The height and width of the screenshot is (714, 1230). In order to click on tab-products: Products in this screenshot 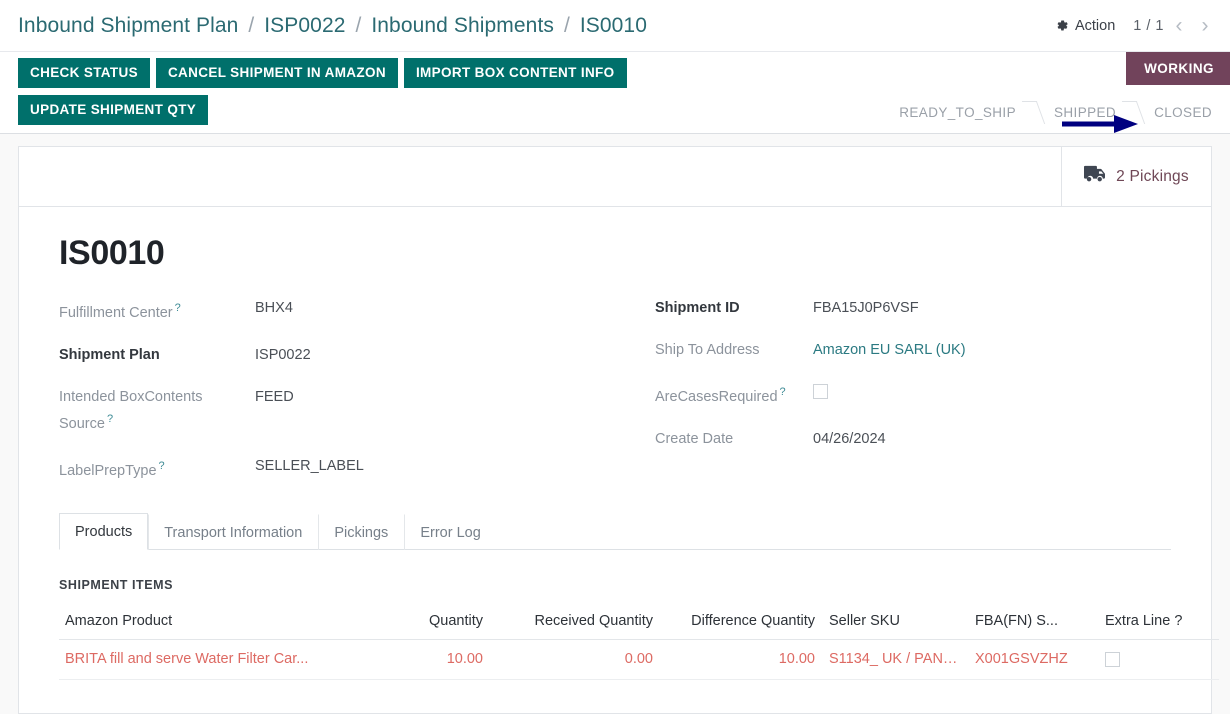, I will do `click(104, 532)`.